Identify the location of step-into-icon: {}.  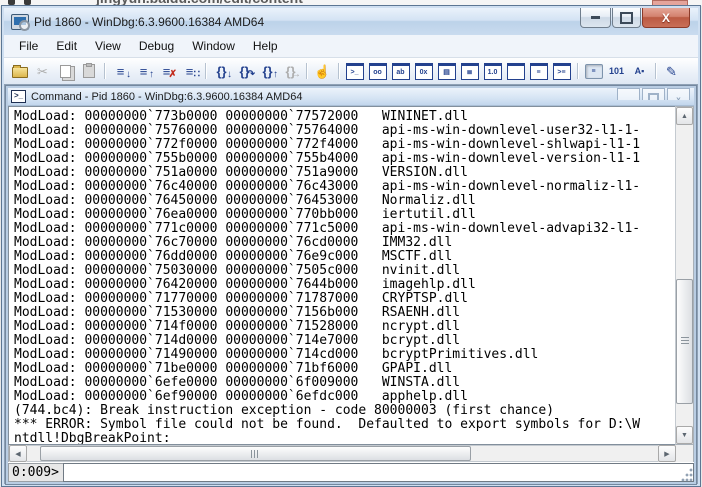
(221, 71).